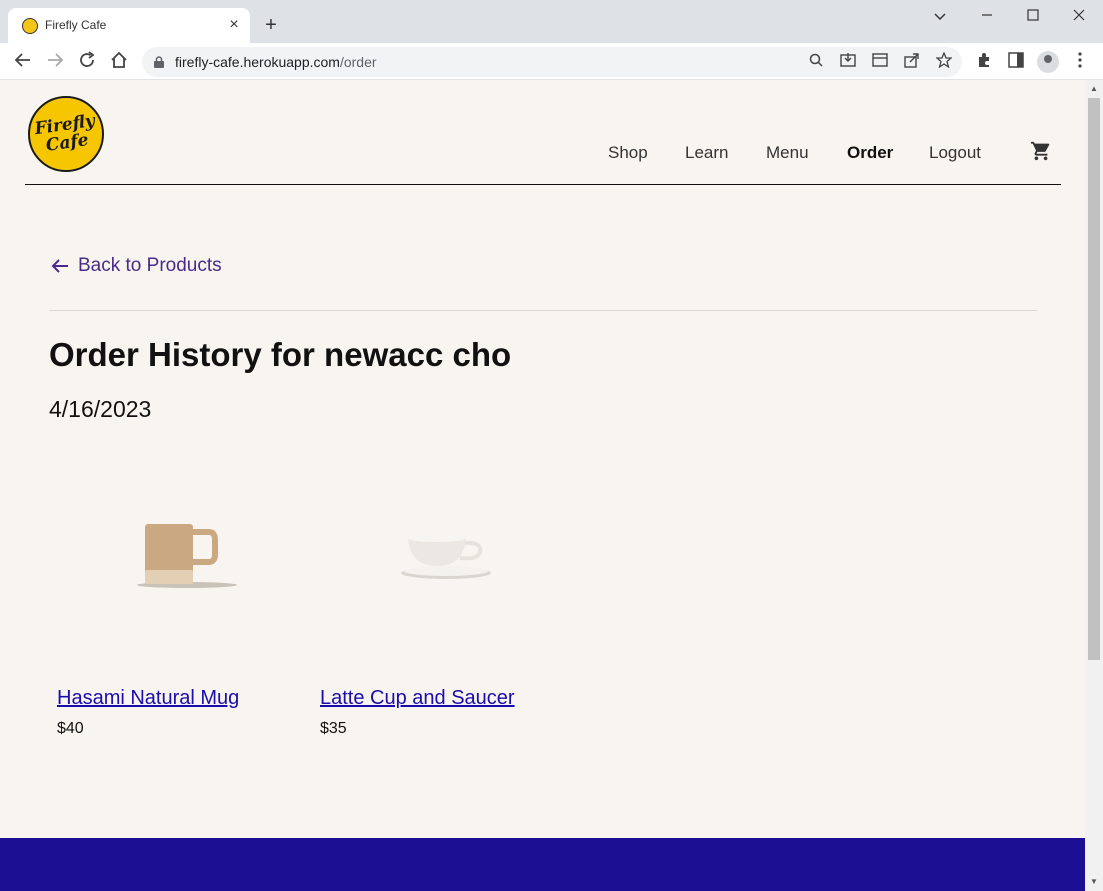 Image resolution: width=1103 pixels, height=891 pixels. What do you see at coordinates (435, 555) in the screenshot?
I see `product-image-cup` at bounding box center [435, 555].